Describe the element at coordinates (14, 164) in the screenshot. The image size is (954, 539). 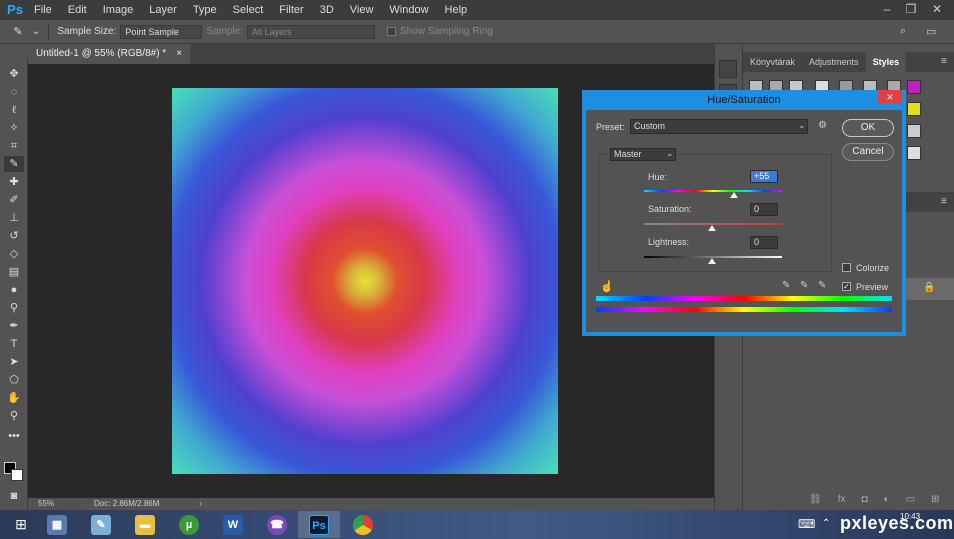
I see `eyedropper-tool-icon: ✎` at that location.